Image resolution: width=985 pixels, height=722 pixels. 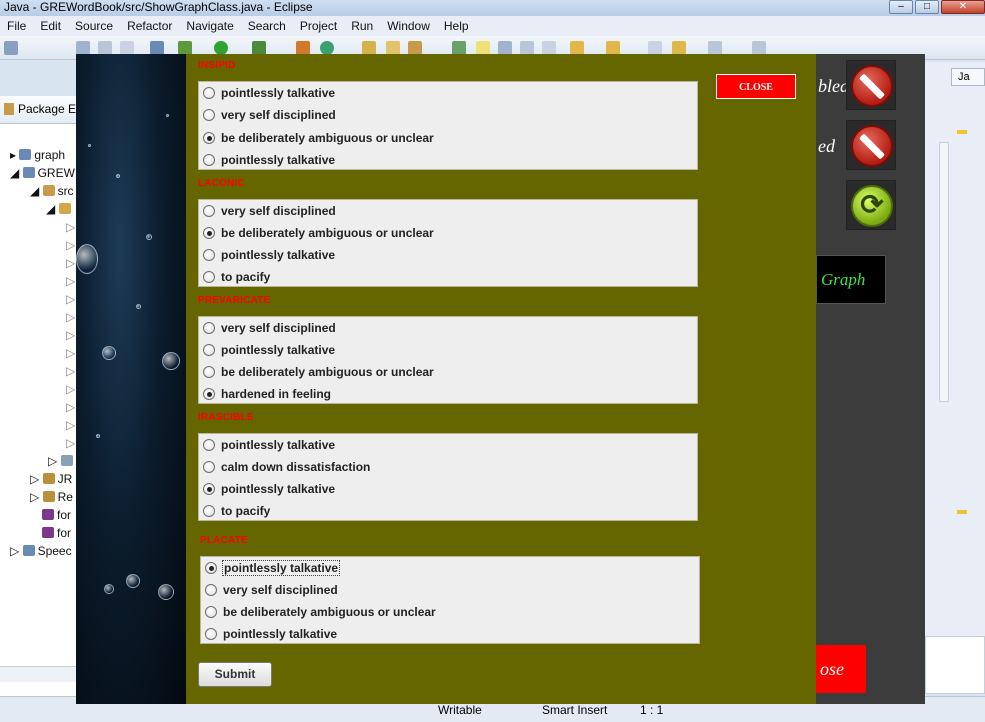 What do you see at coordinates (415, 48) in the screenshot?
I see `search-tool-icon` at bounding box center [415, 48].